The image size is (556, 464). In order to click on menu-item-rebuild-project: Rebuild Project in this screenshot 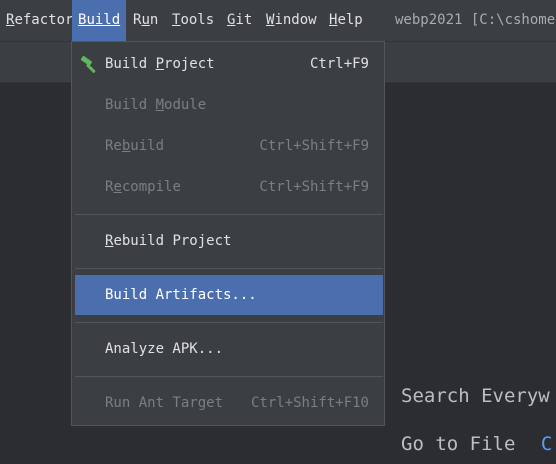, I will do `click(229, 241)`.